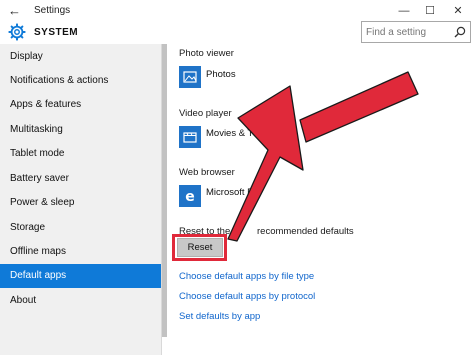  I want to click on photos-app-name: Photos, so click(221, 74).